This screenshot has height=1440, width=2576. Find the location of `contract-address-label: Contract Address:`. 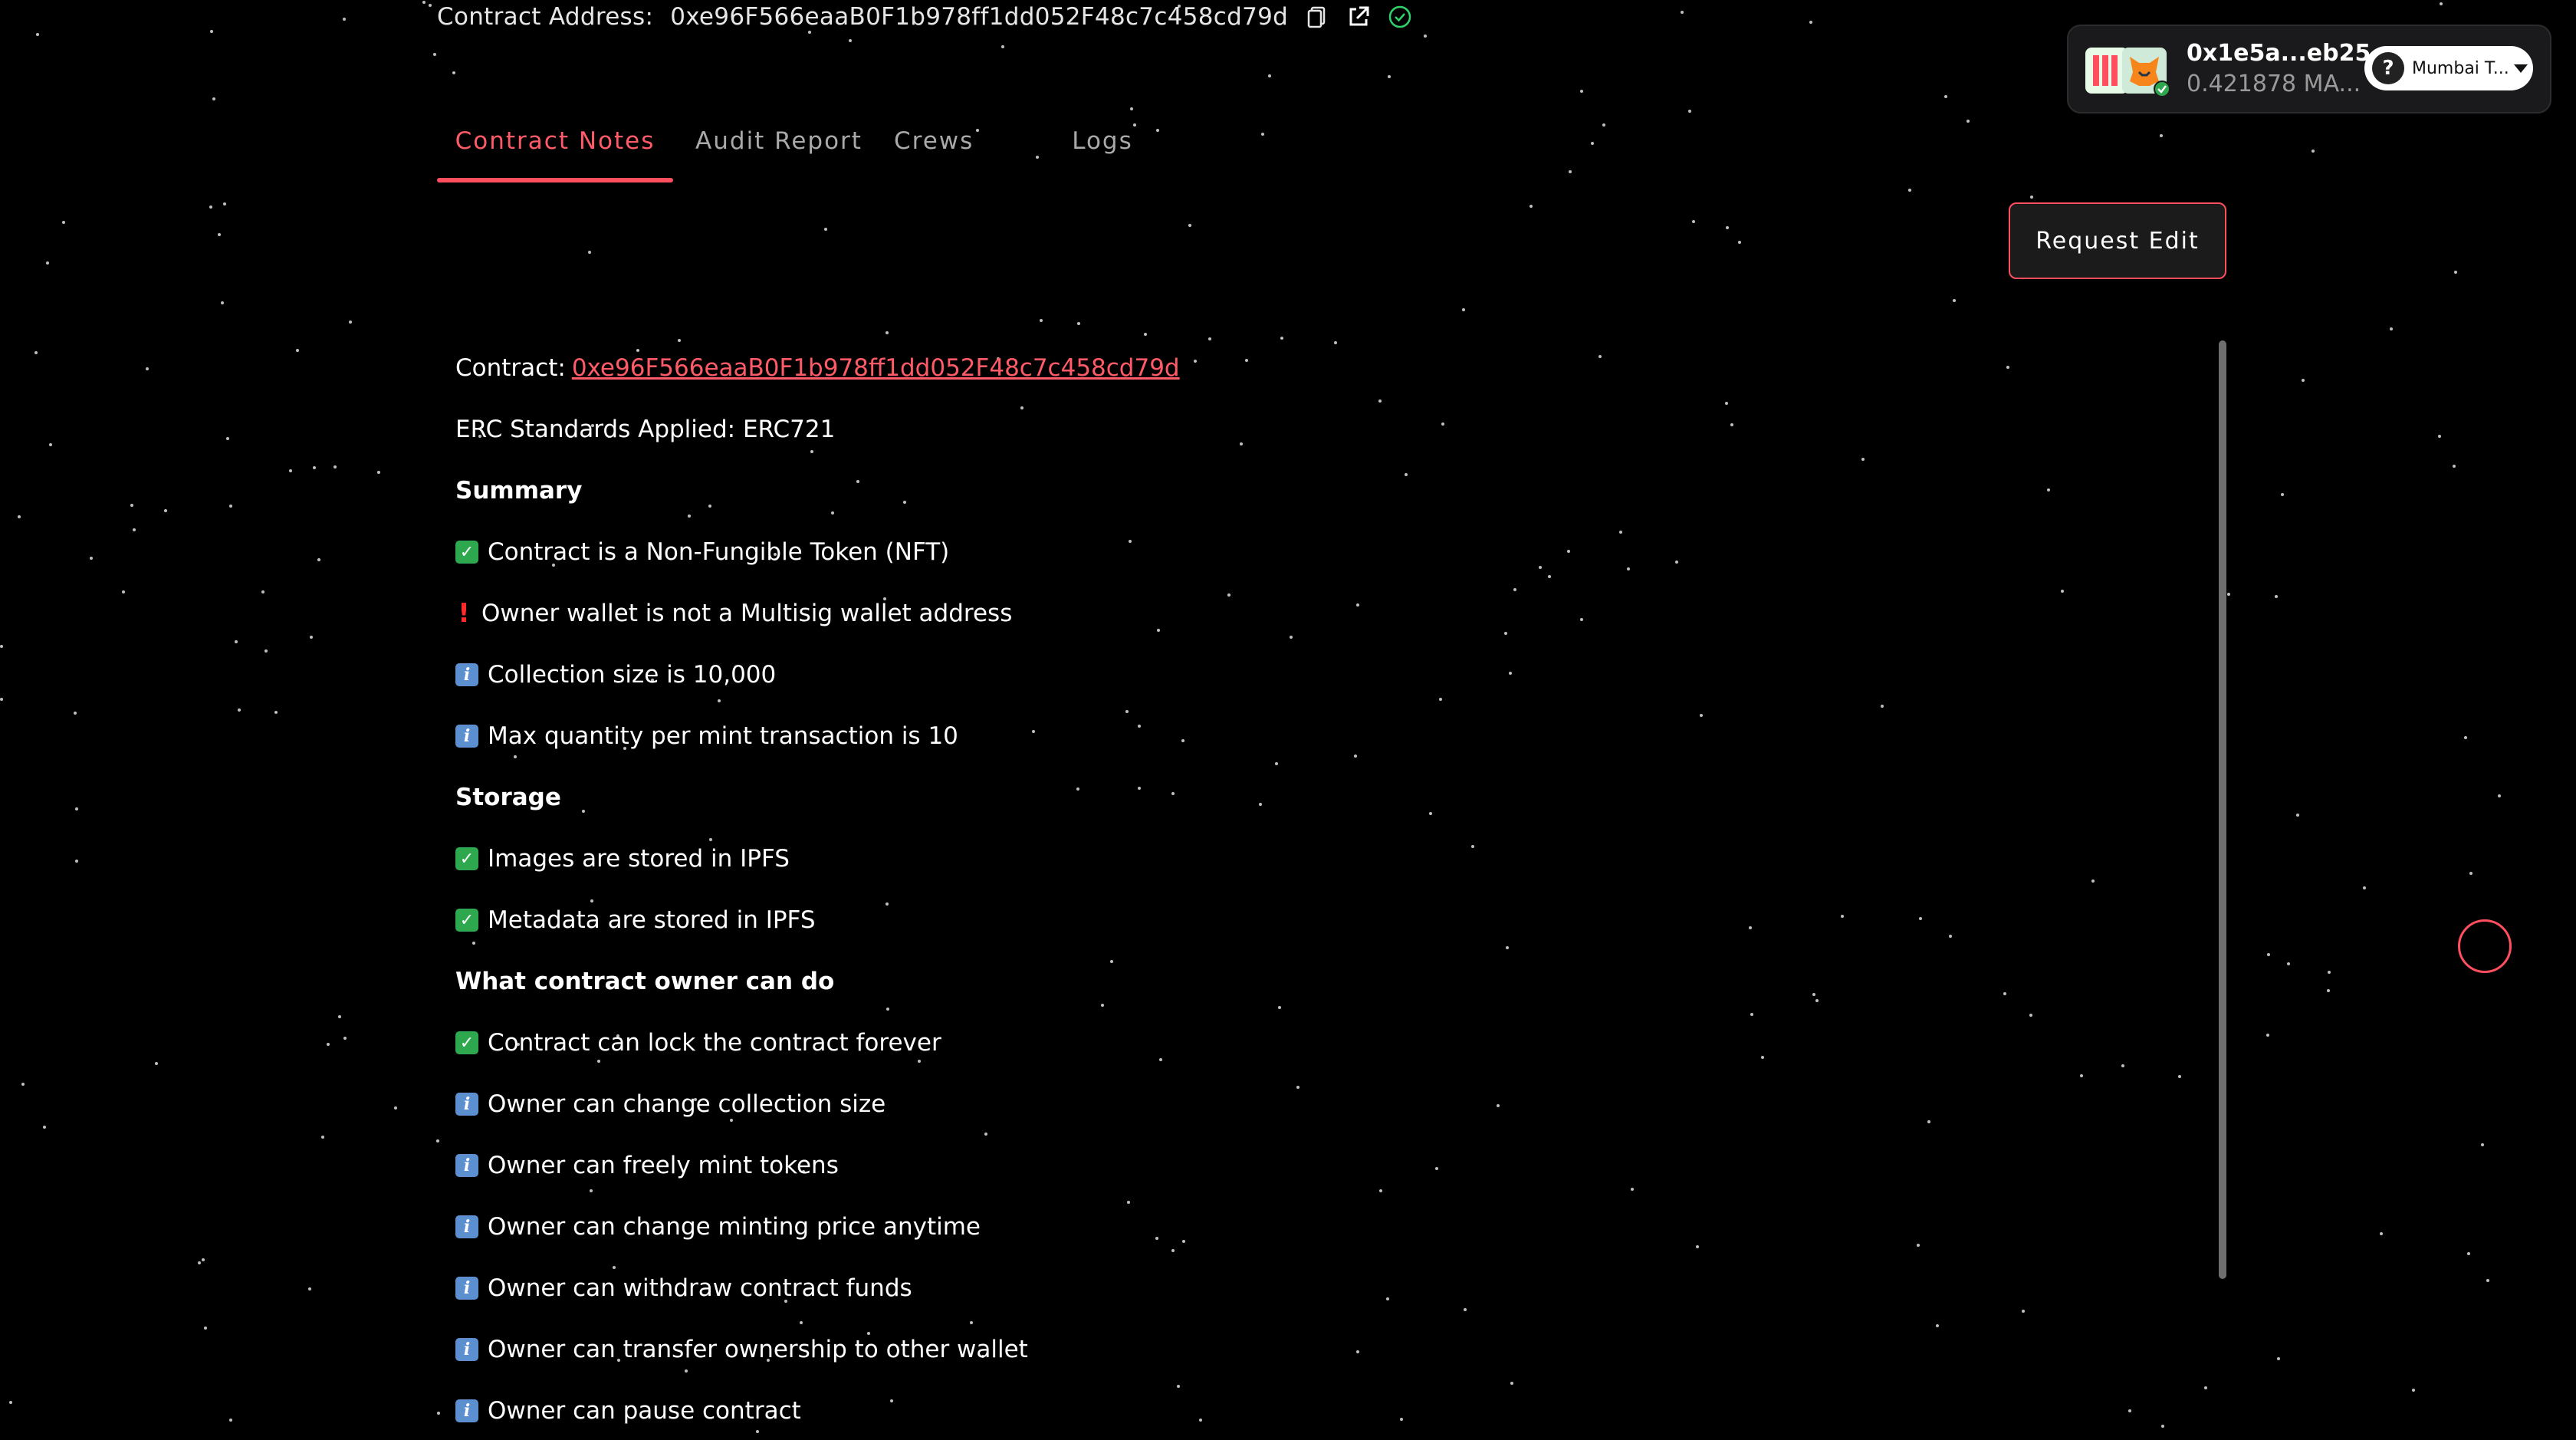

contract-address-label: Contract Address: is located at coordinates (545, 17).